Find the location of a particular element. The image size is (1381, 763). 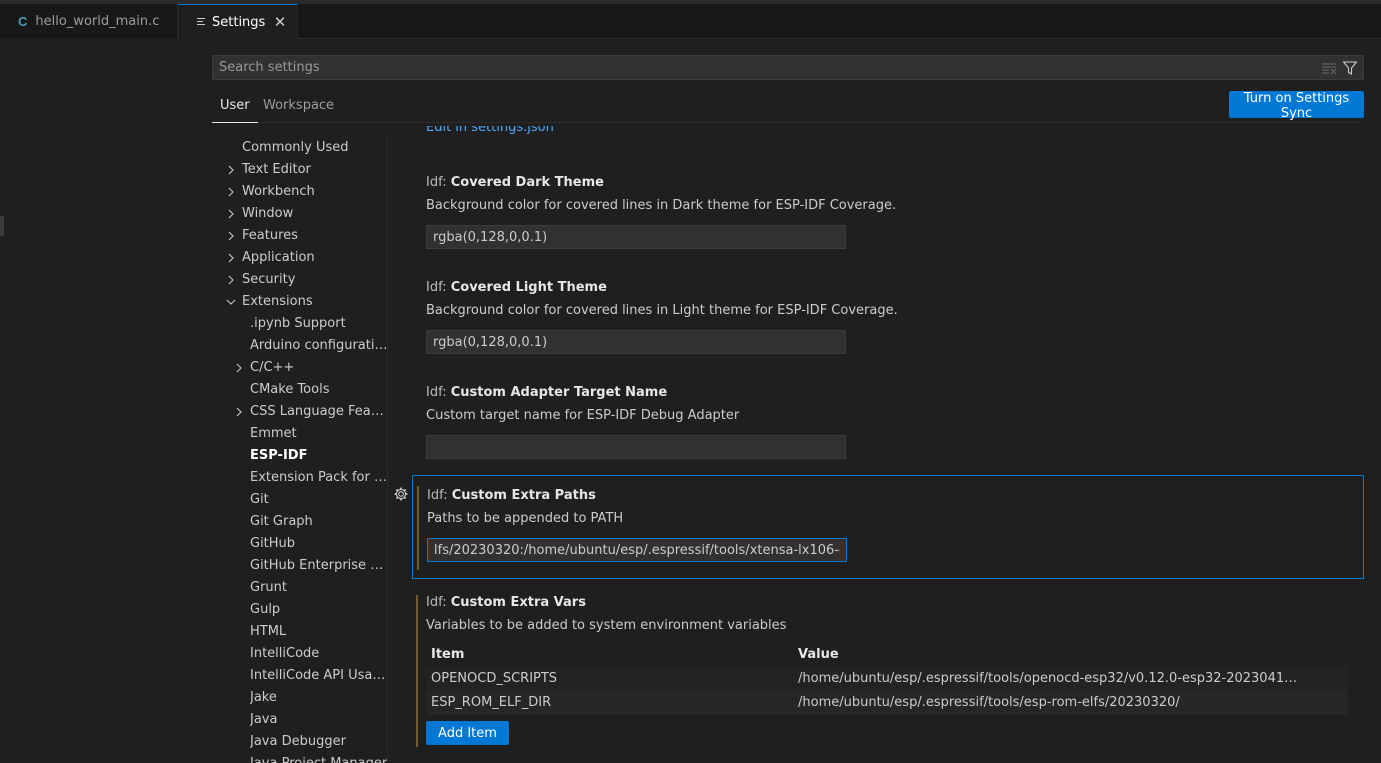

setting-title: Idf: Custom Extra Paths is located at coordinates (511, 495).